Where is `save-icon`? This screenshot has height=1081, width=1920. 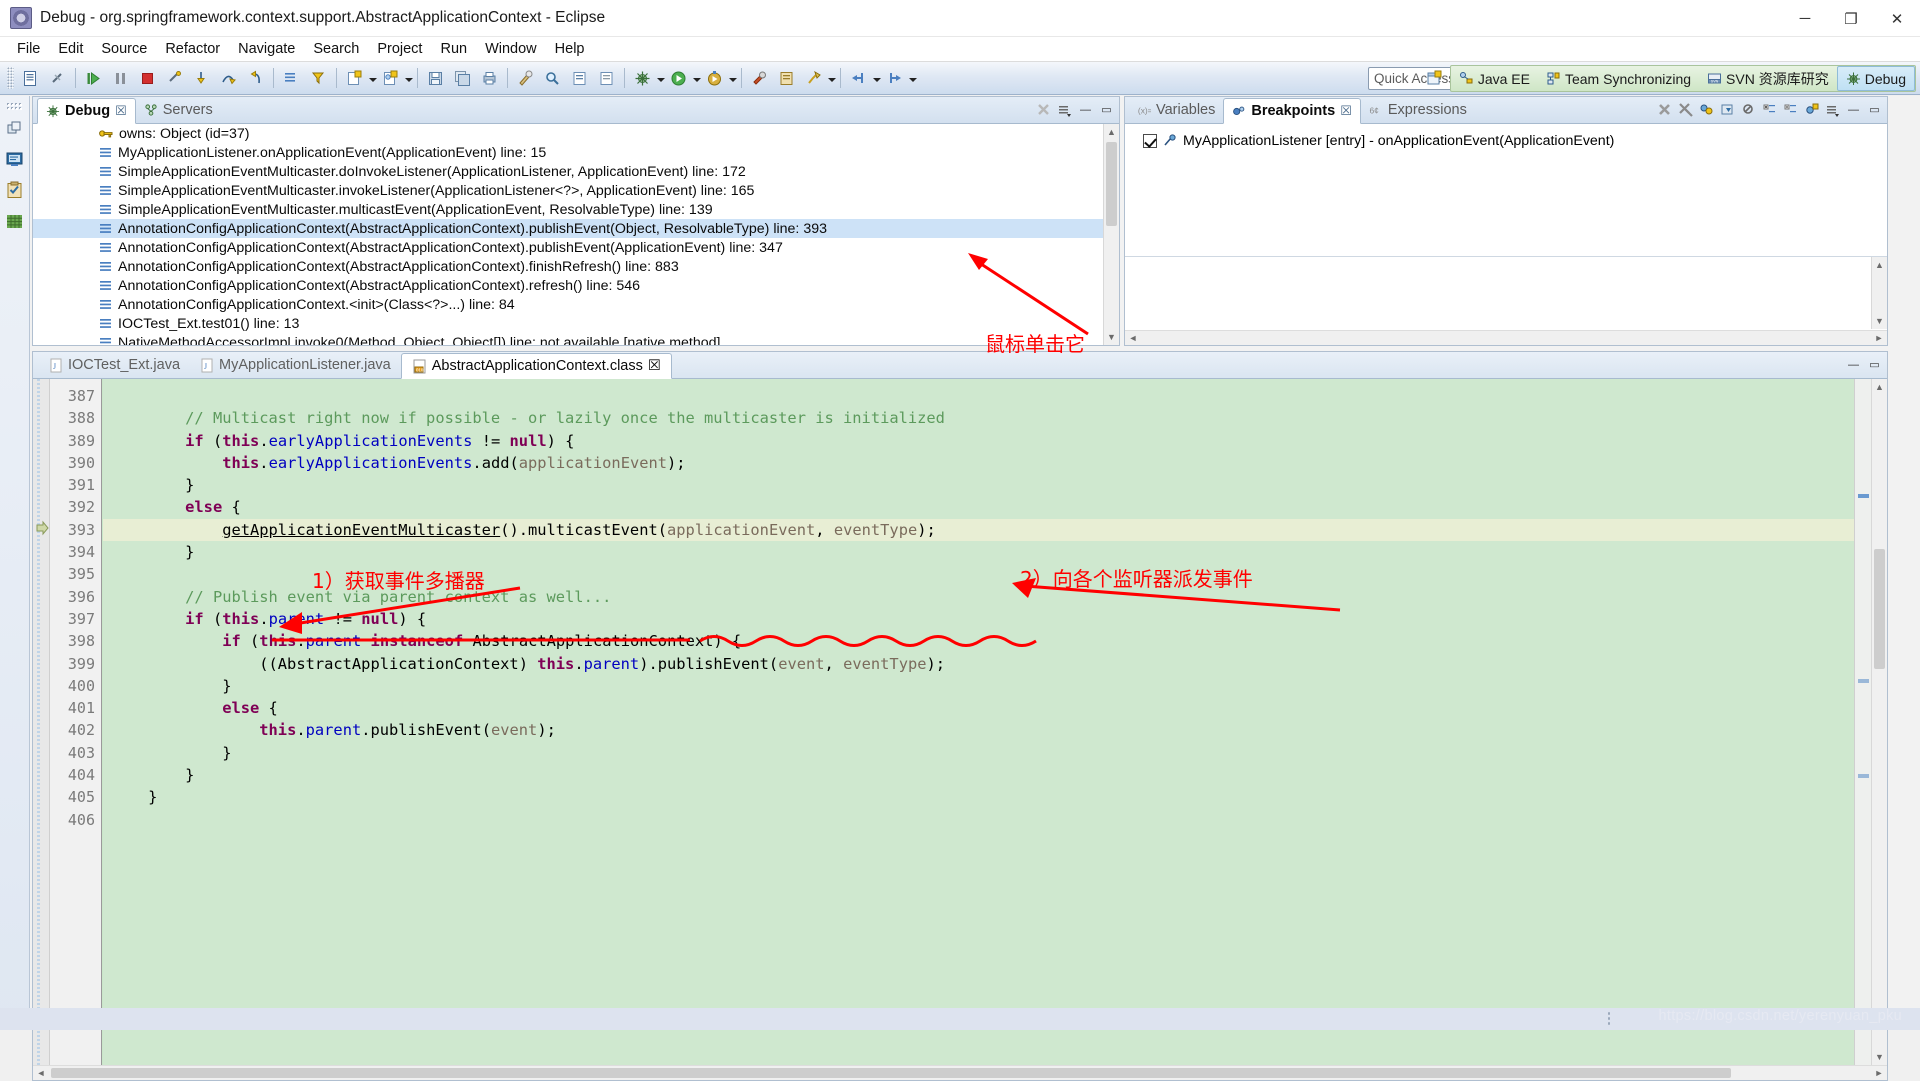
save-icon is located at coordinates (435, 78).